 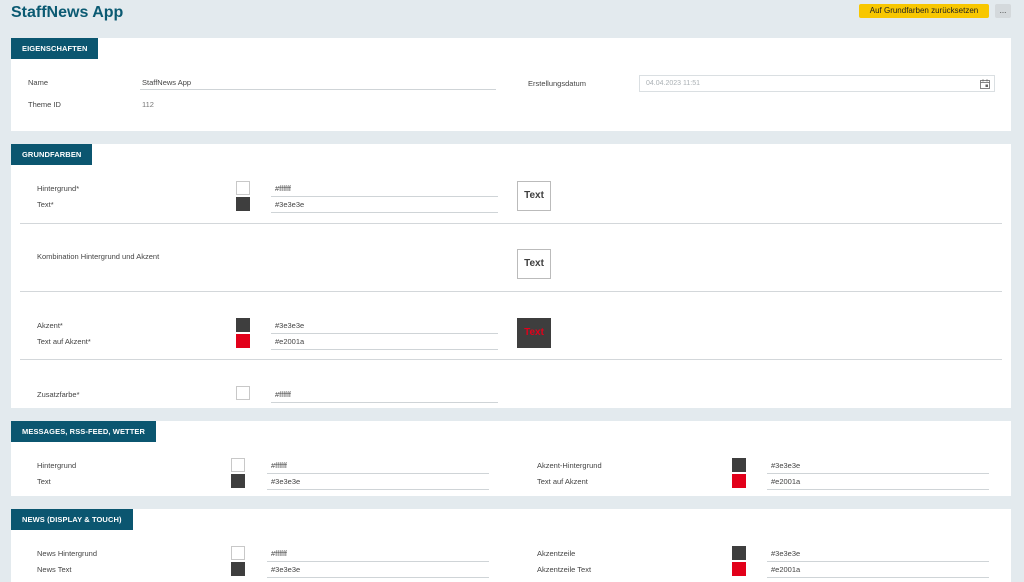 I want to click on news-background-input: #ffffff, so click(x=279, y=553).